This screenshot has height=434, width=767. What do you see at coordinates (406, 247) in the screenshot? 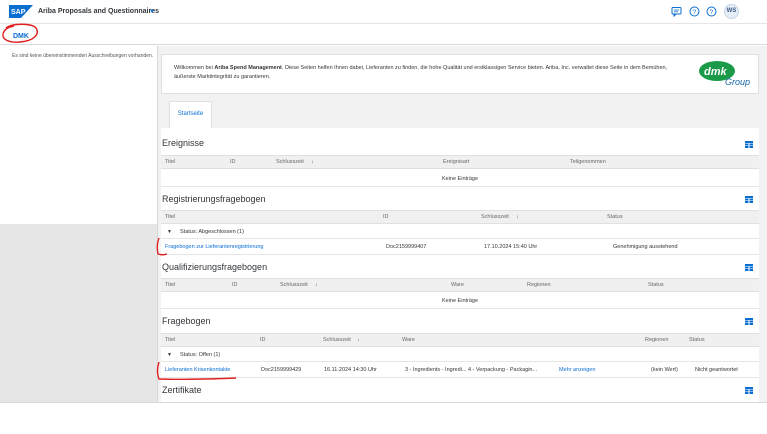
I see `cell-id: Doc2159999407` at bounding box center [406, 247].